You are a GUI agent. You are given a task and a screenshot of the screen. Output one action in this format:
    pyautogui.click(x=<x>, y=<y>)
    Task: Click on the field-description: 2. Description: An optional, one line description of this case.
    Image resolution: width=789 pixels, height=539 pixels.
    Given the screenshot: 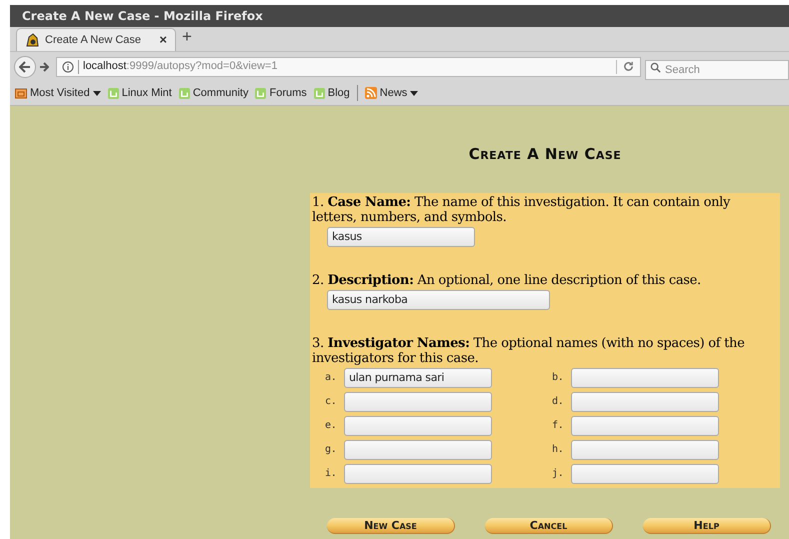 What is the action you would take?
    pyautogui.click(x=506, y=280)
    